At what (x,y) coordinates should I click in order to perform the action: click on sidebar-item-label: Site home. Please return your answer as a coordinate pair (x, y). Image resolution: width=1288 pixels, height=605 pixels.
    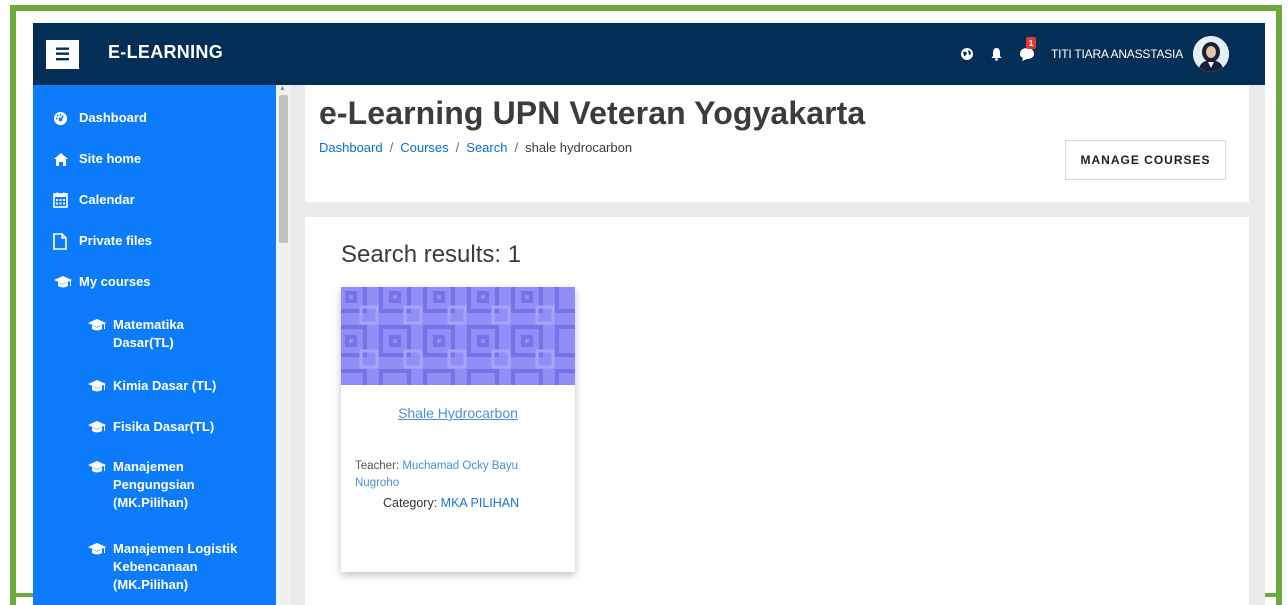
    Looking at the image, I should click on (110, 158).